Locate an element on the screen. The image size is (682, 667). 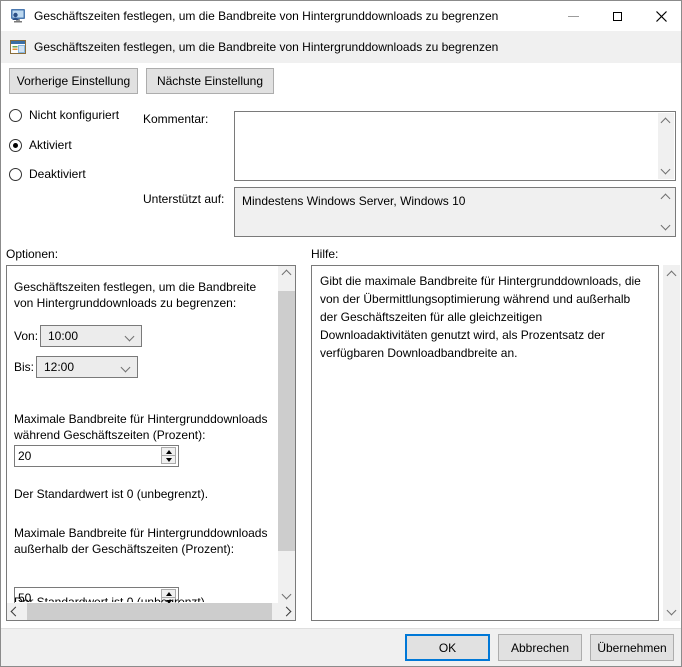
from-time-select: 10:00 is located at coordinates (91, 336).